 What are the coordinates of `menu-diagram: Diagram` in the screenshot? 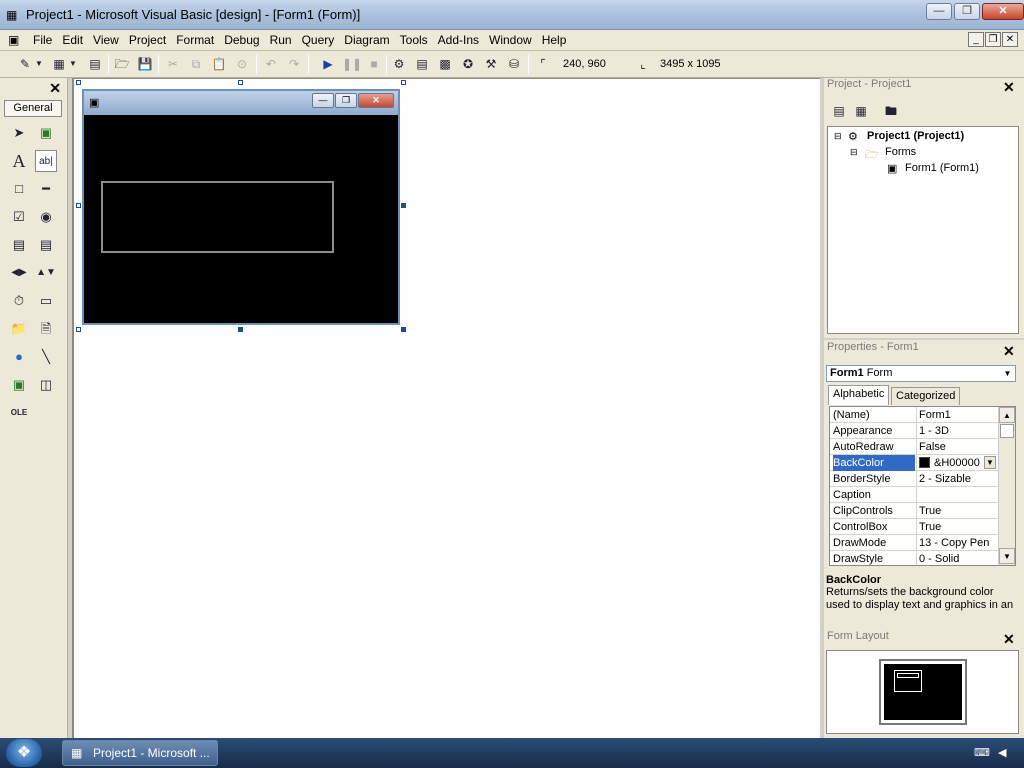 It's located at (366, 40).